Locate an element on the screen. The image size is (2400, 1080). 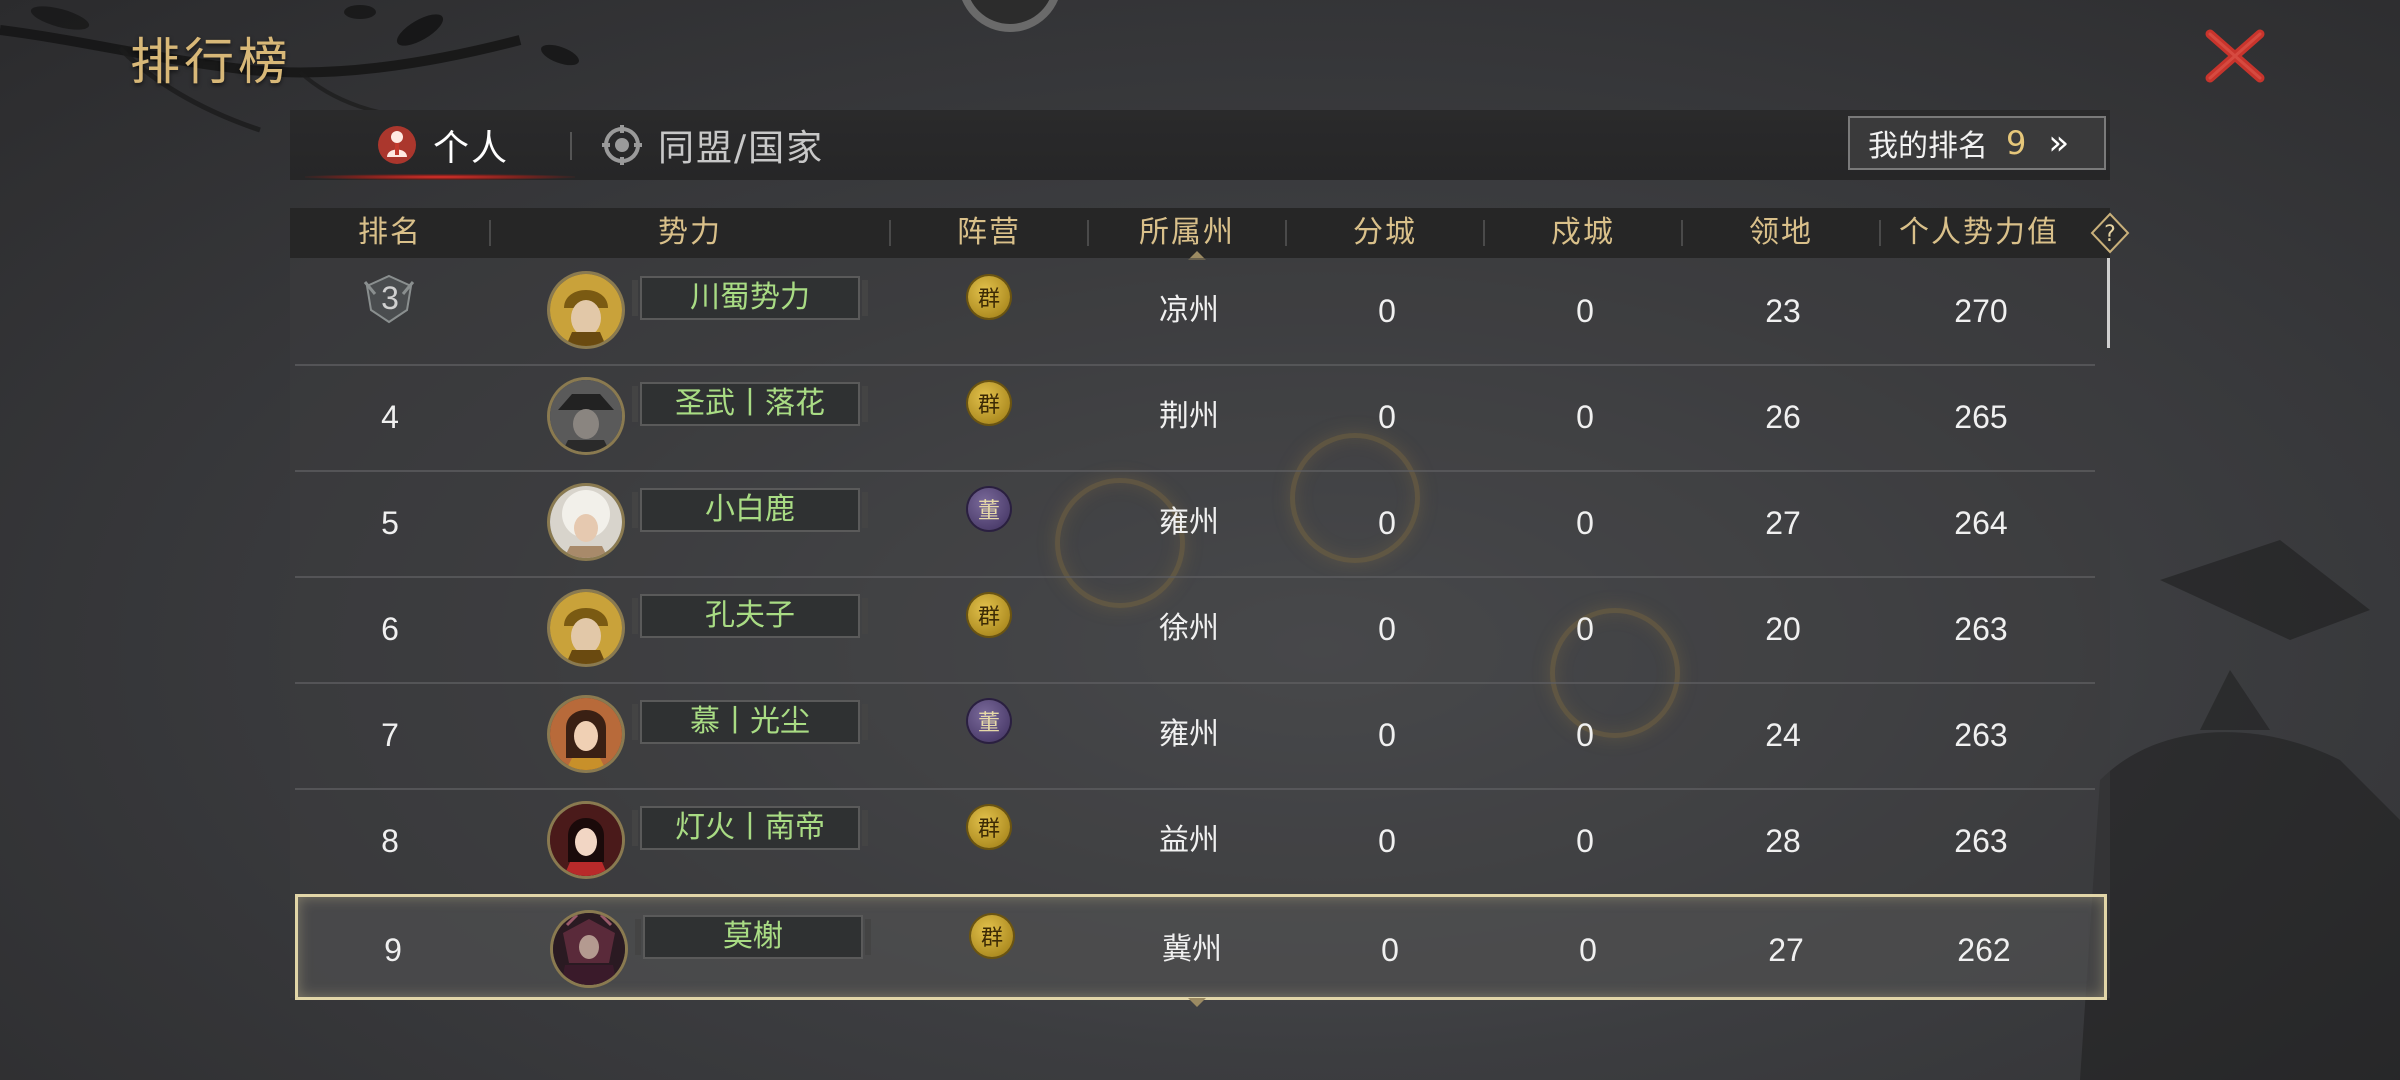
rank-cell: 7 is located at coordinates (390, 735).